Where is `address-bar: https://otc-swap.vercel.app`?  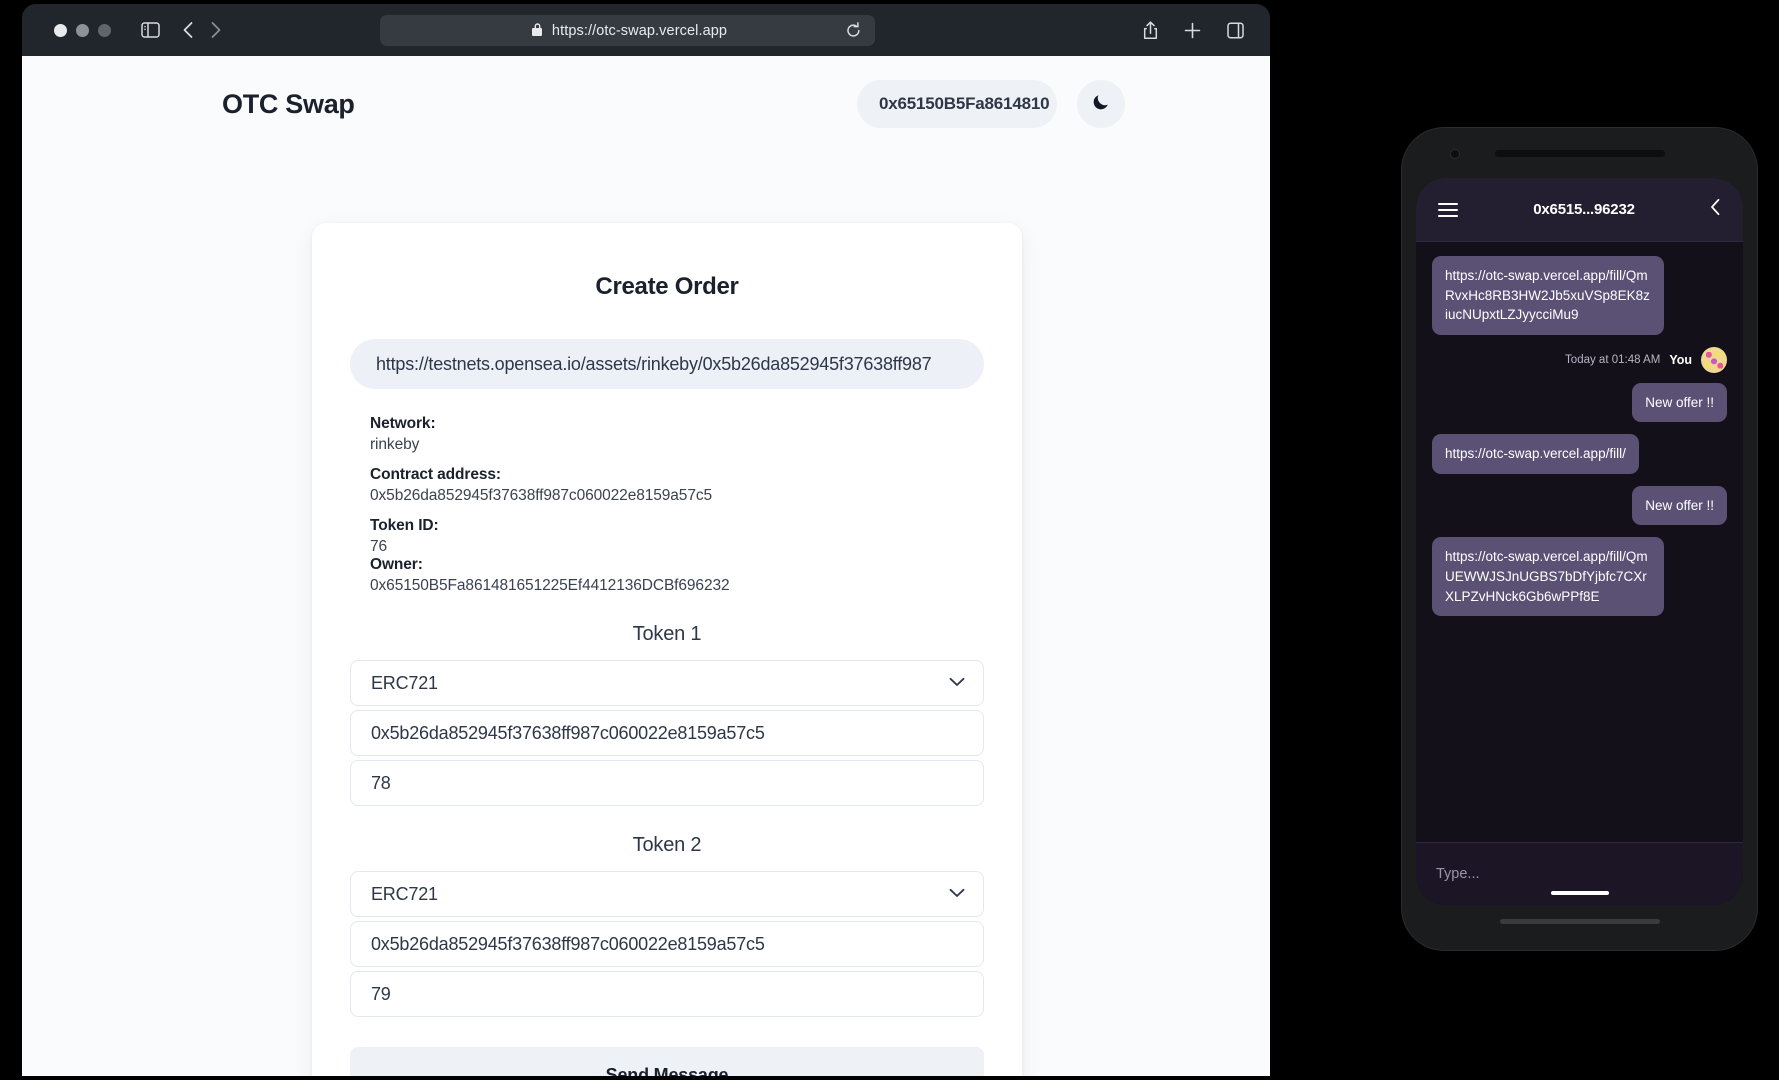 address-bar: https://otc-swap.vercel.app is located at coordinates (627, 30).